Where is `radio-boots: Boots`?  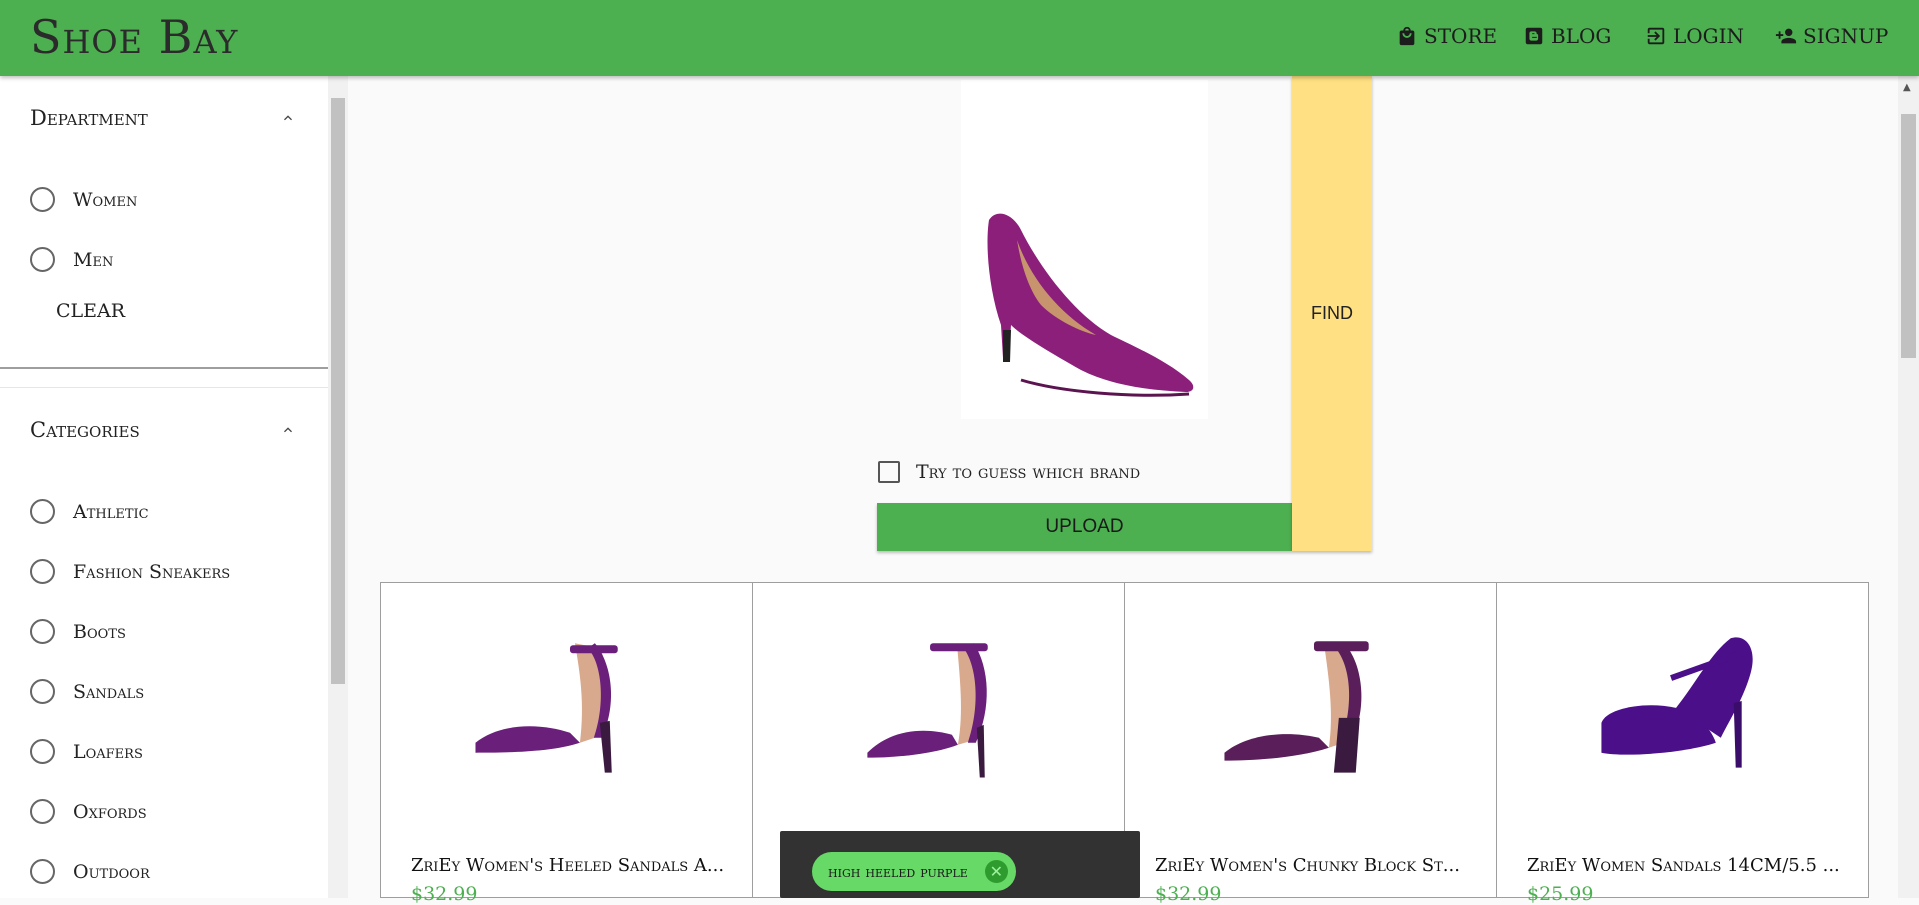 radio-boots: Boots is located at coordinates (78, 631).